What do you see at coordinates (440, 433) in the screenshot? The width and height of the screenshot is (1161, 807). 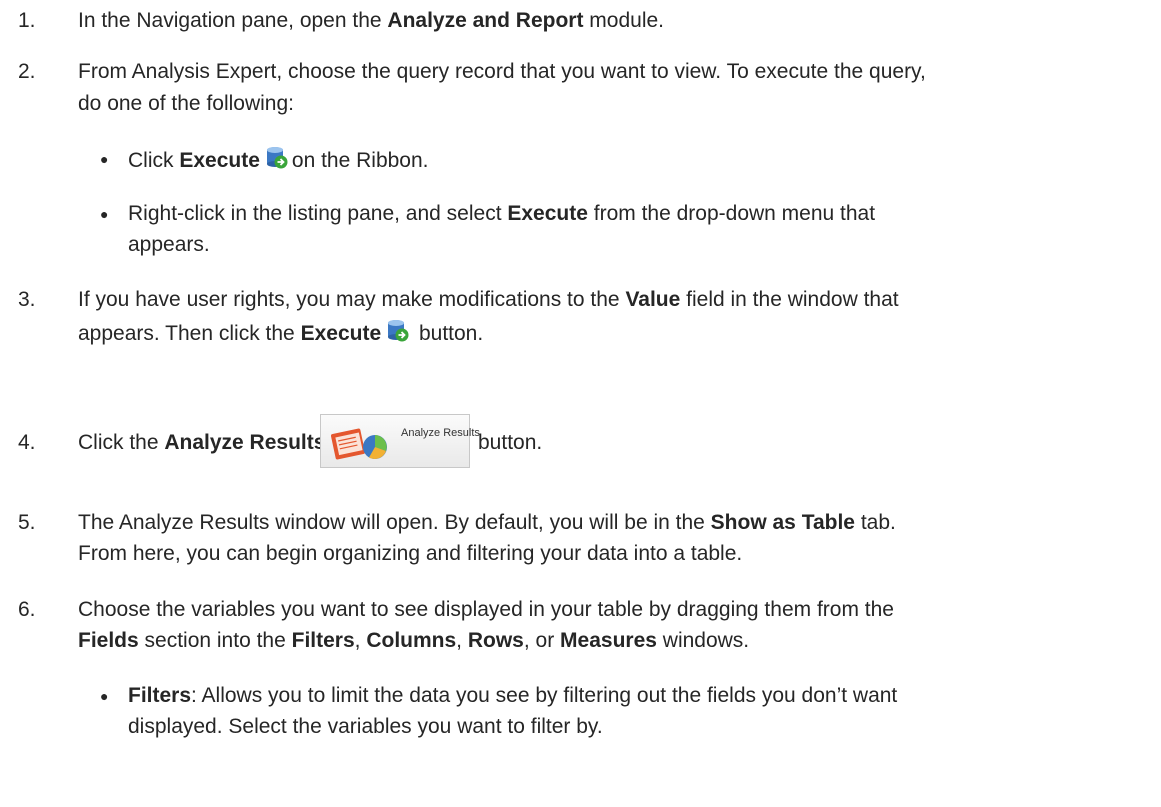 I see `analyze-results-label: Analyze Results` at bounding box center [440, 433].